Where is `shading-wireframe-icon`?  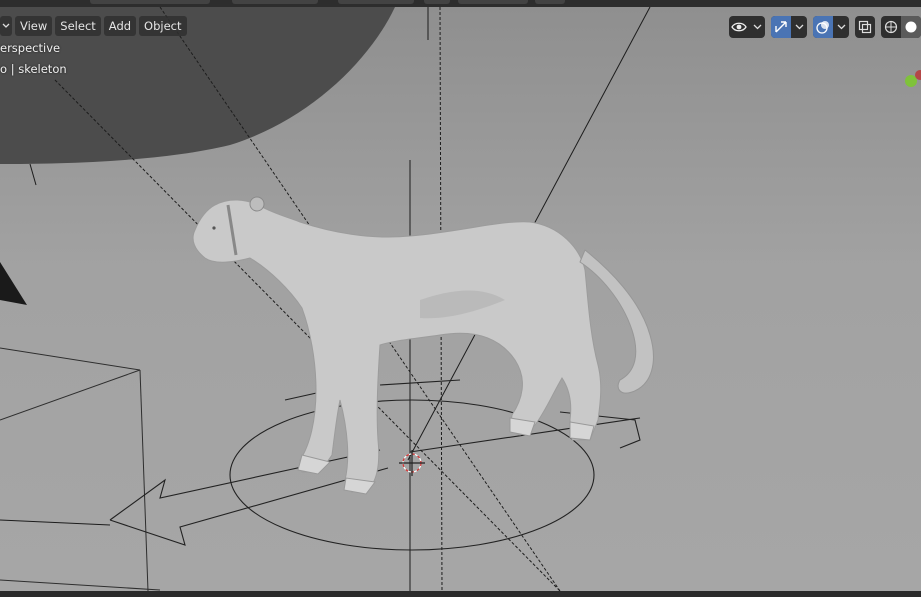
shading-wireframe-icon is located at coordinates (891, 27).